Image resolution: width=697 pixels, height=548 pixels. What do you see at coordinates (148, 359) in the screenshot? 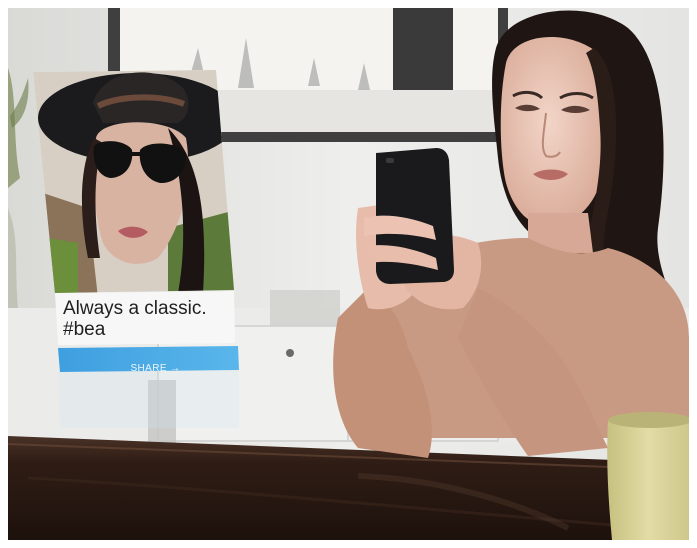
I see `share-bar` at bounding box center [148, 359].